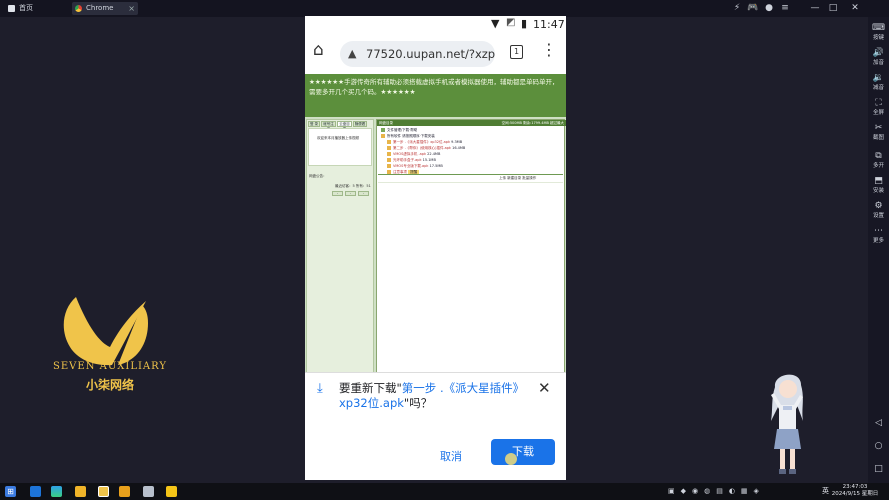  Describe the element at coordinates (523, 452) in the screenshot. I see `download-button: 下载` at that location.